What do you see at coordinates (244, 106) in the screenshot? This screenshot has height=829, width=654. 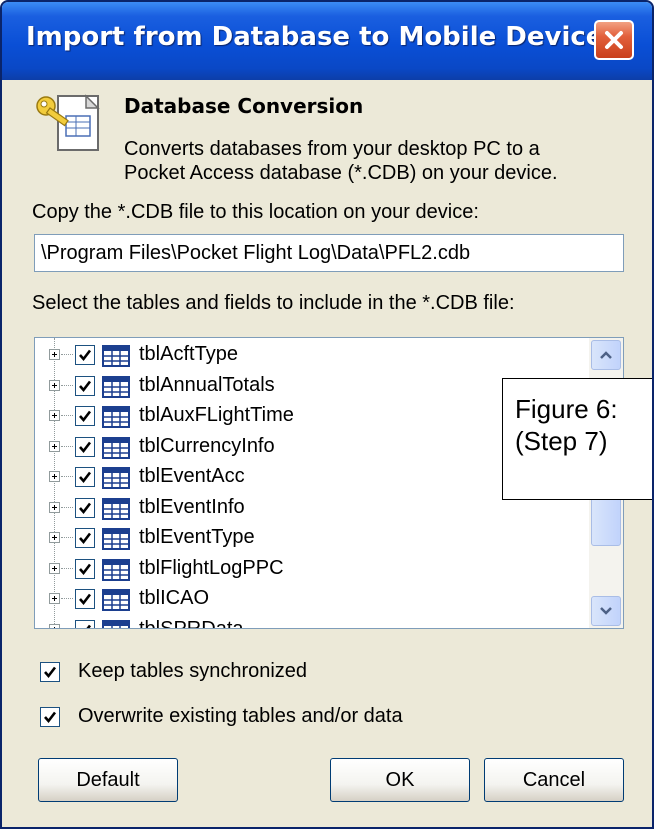 I see `header-title: Database Conversion` at bounding box center [244, 106].